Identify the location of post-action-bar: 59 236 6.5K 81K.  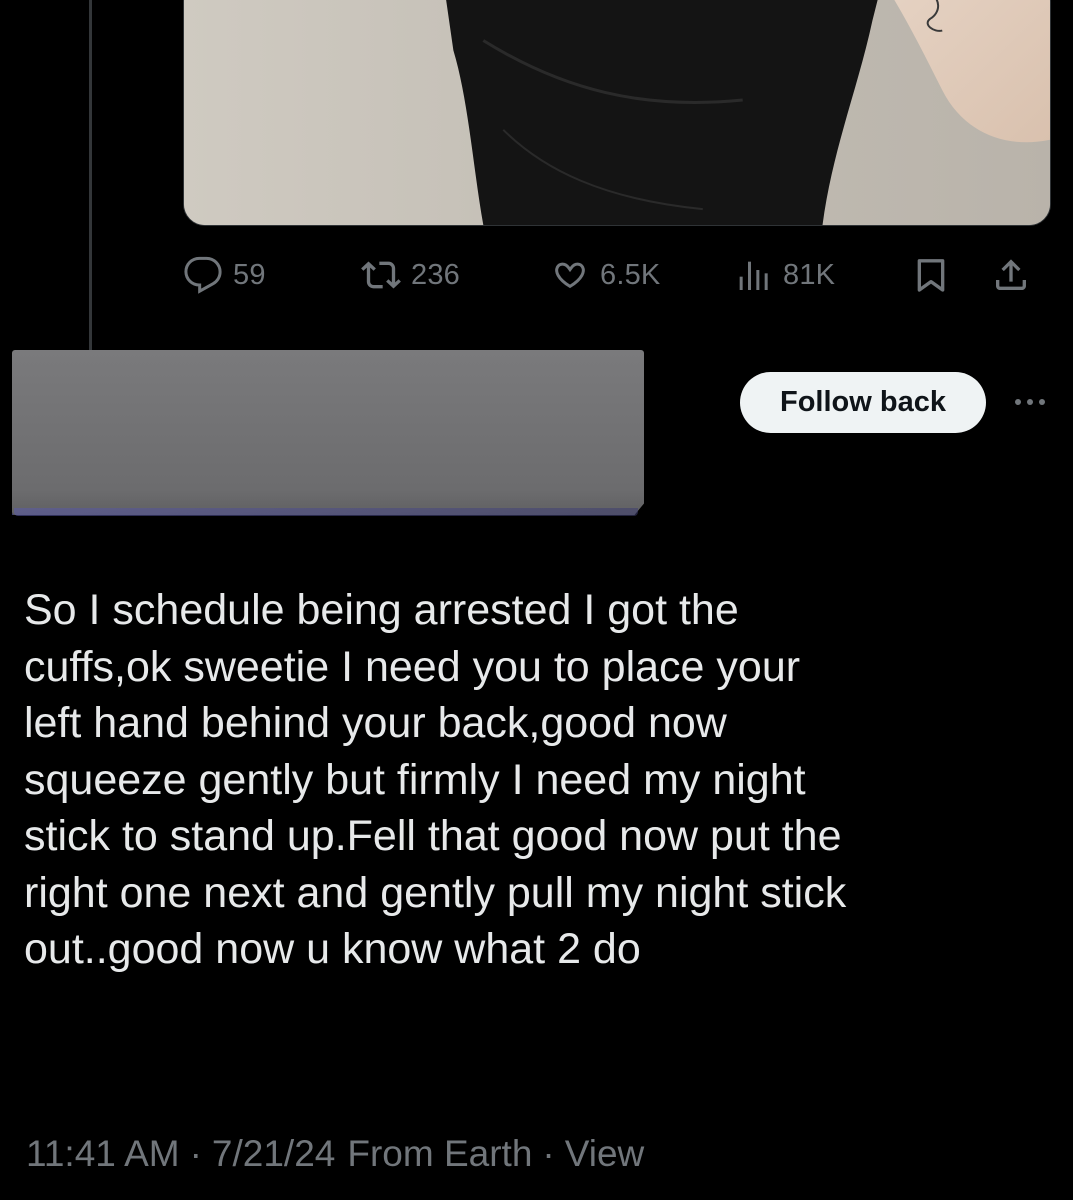
(618, 275).